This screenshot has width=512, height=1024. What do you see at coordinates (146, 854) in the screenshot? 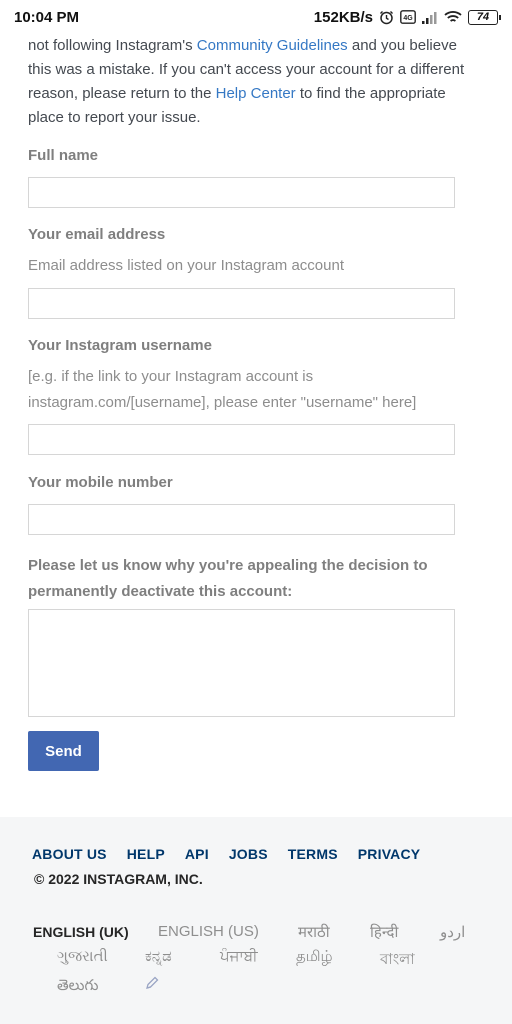
I see `footer-link-help: HELP` at bounding box center [146, 854].